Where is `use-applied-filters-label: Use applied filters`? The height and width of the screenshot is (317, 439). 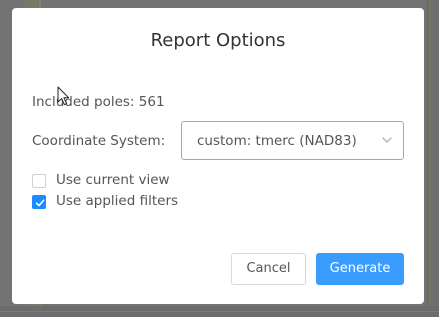 use-applied-filters-label: Use applied filters is located at coordinates (117, 201).